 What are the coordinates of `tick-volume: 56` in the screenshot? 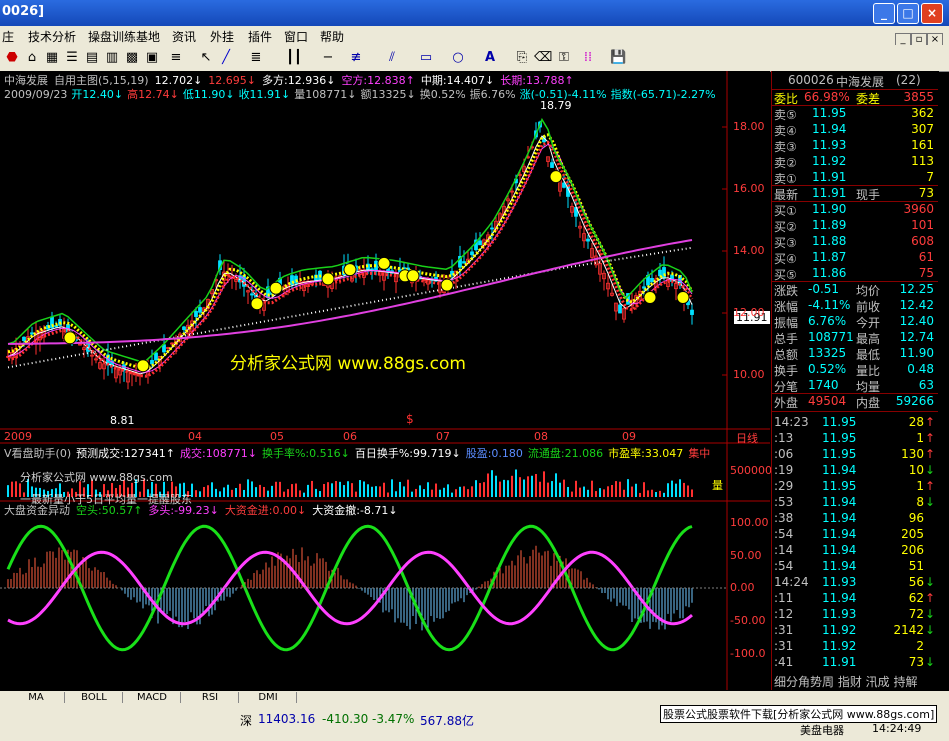 It's located at (916, 582).